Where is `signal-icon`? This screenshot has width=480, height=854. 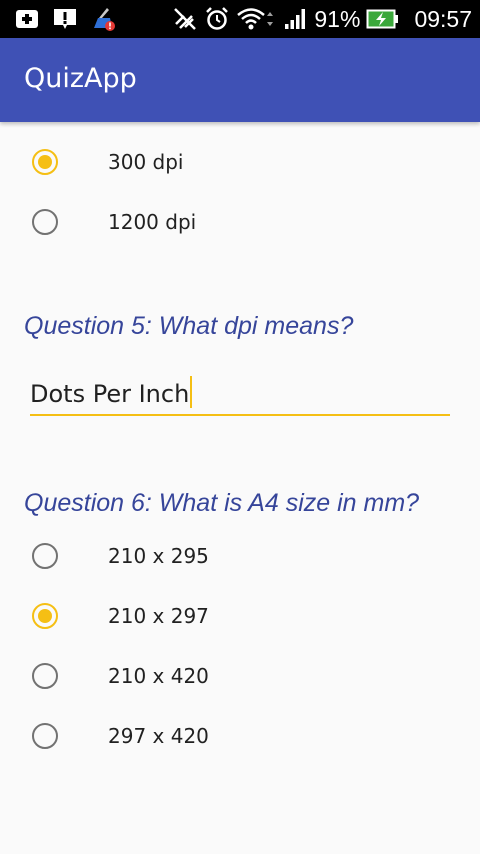 signal-icon is located at coordinates (295, 19).